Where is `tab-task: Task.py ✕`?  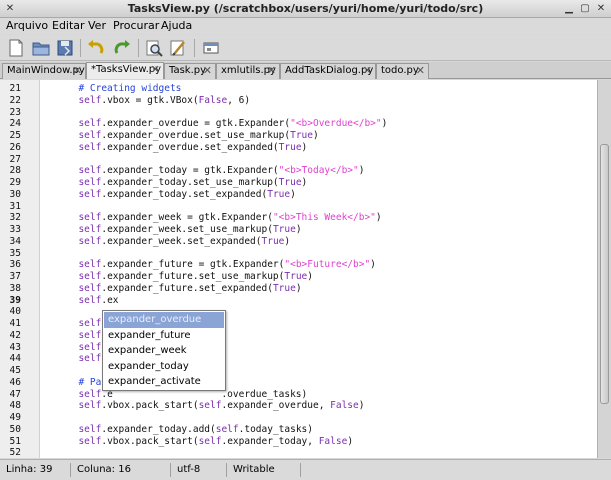
tab-task: Task.py ✕ is located at coordinates (190, 71).